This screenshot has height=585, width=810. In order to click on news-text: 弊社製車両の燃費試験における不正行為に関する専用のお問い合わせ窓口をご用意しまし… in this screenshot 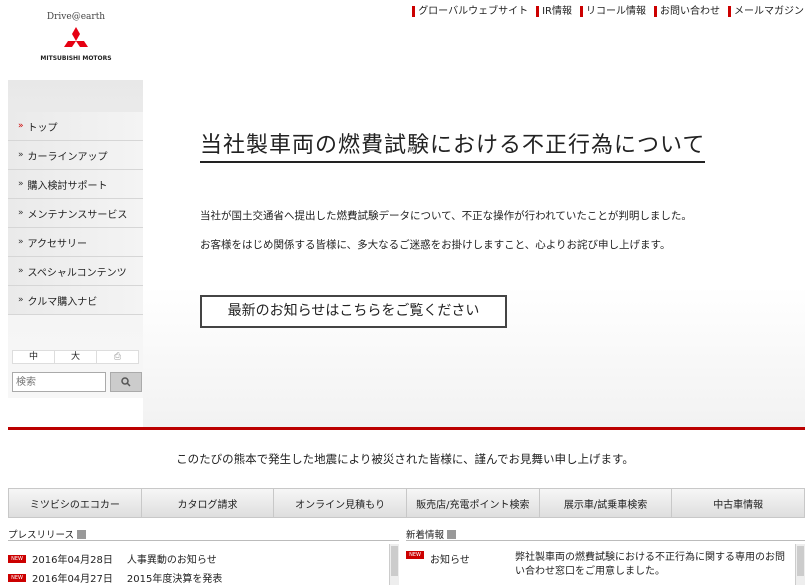, I will do `click(650, 564)`.